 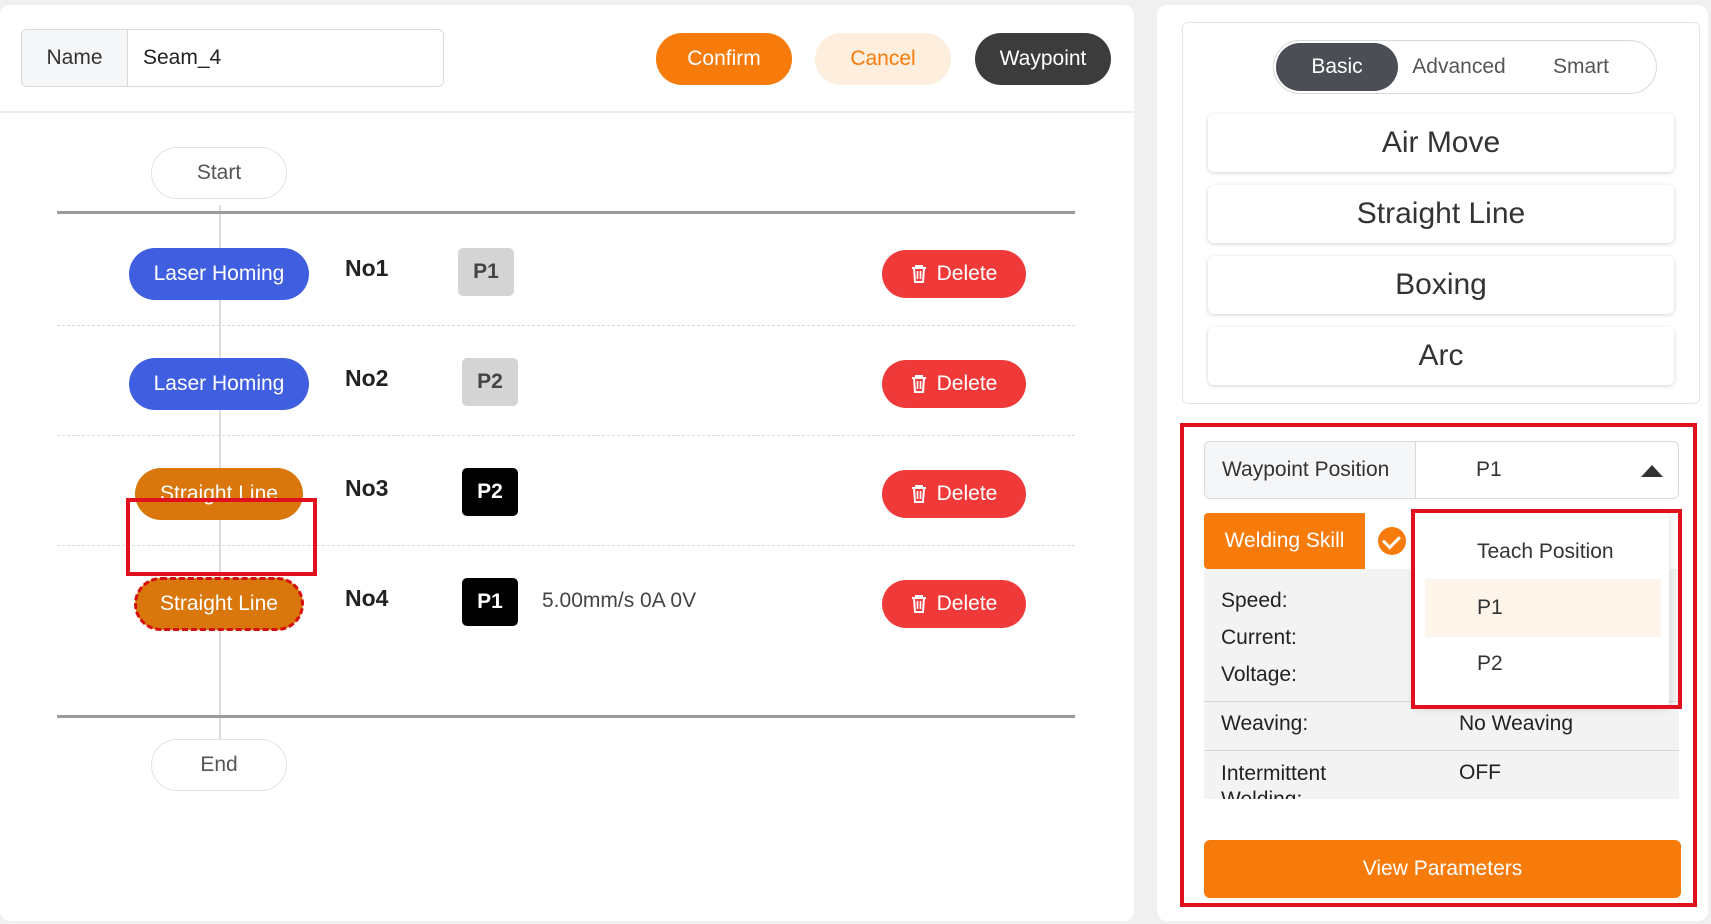 I want to click on dropdown-highlight-box, so click(x=1546, y=609).